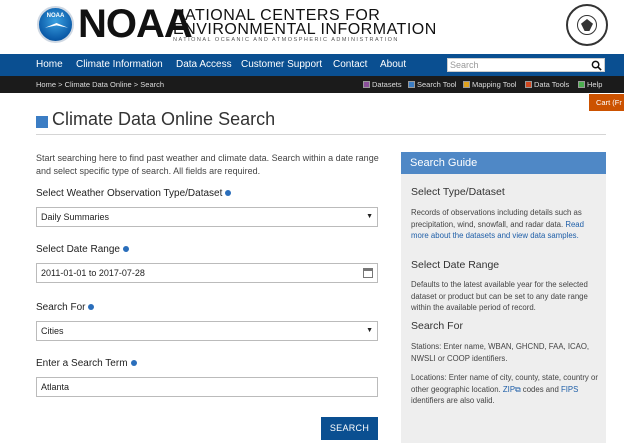  I want to click on site-search, so click(526, 65).